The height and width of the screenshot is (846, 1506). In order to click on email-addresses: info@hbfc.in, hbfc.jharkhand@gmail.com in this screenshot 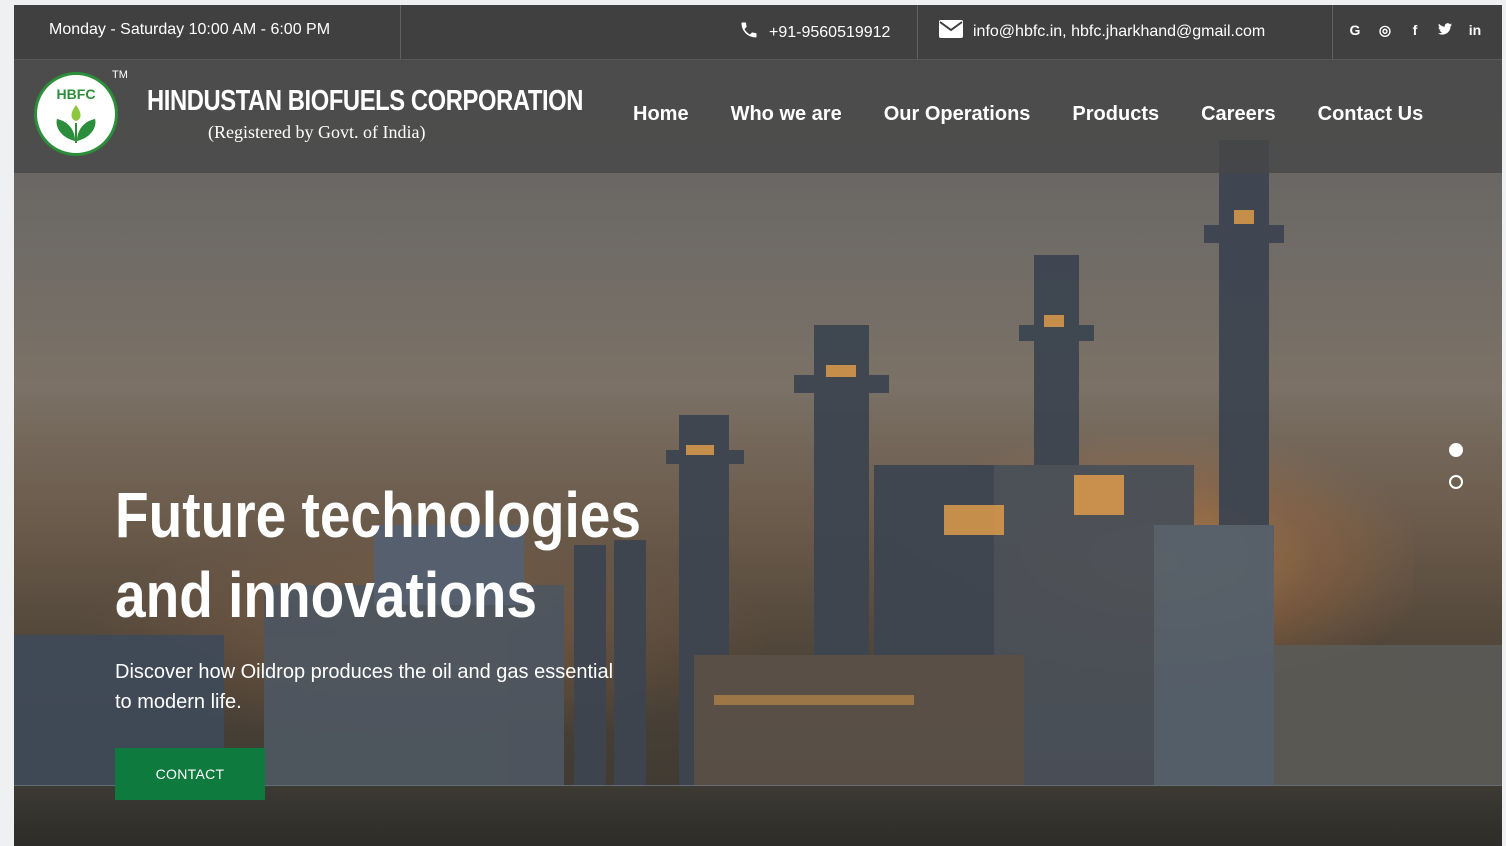, I will do `click(1119, 31)`.